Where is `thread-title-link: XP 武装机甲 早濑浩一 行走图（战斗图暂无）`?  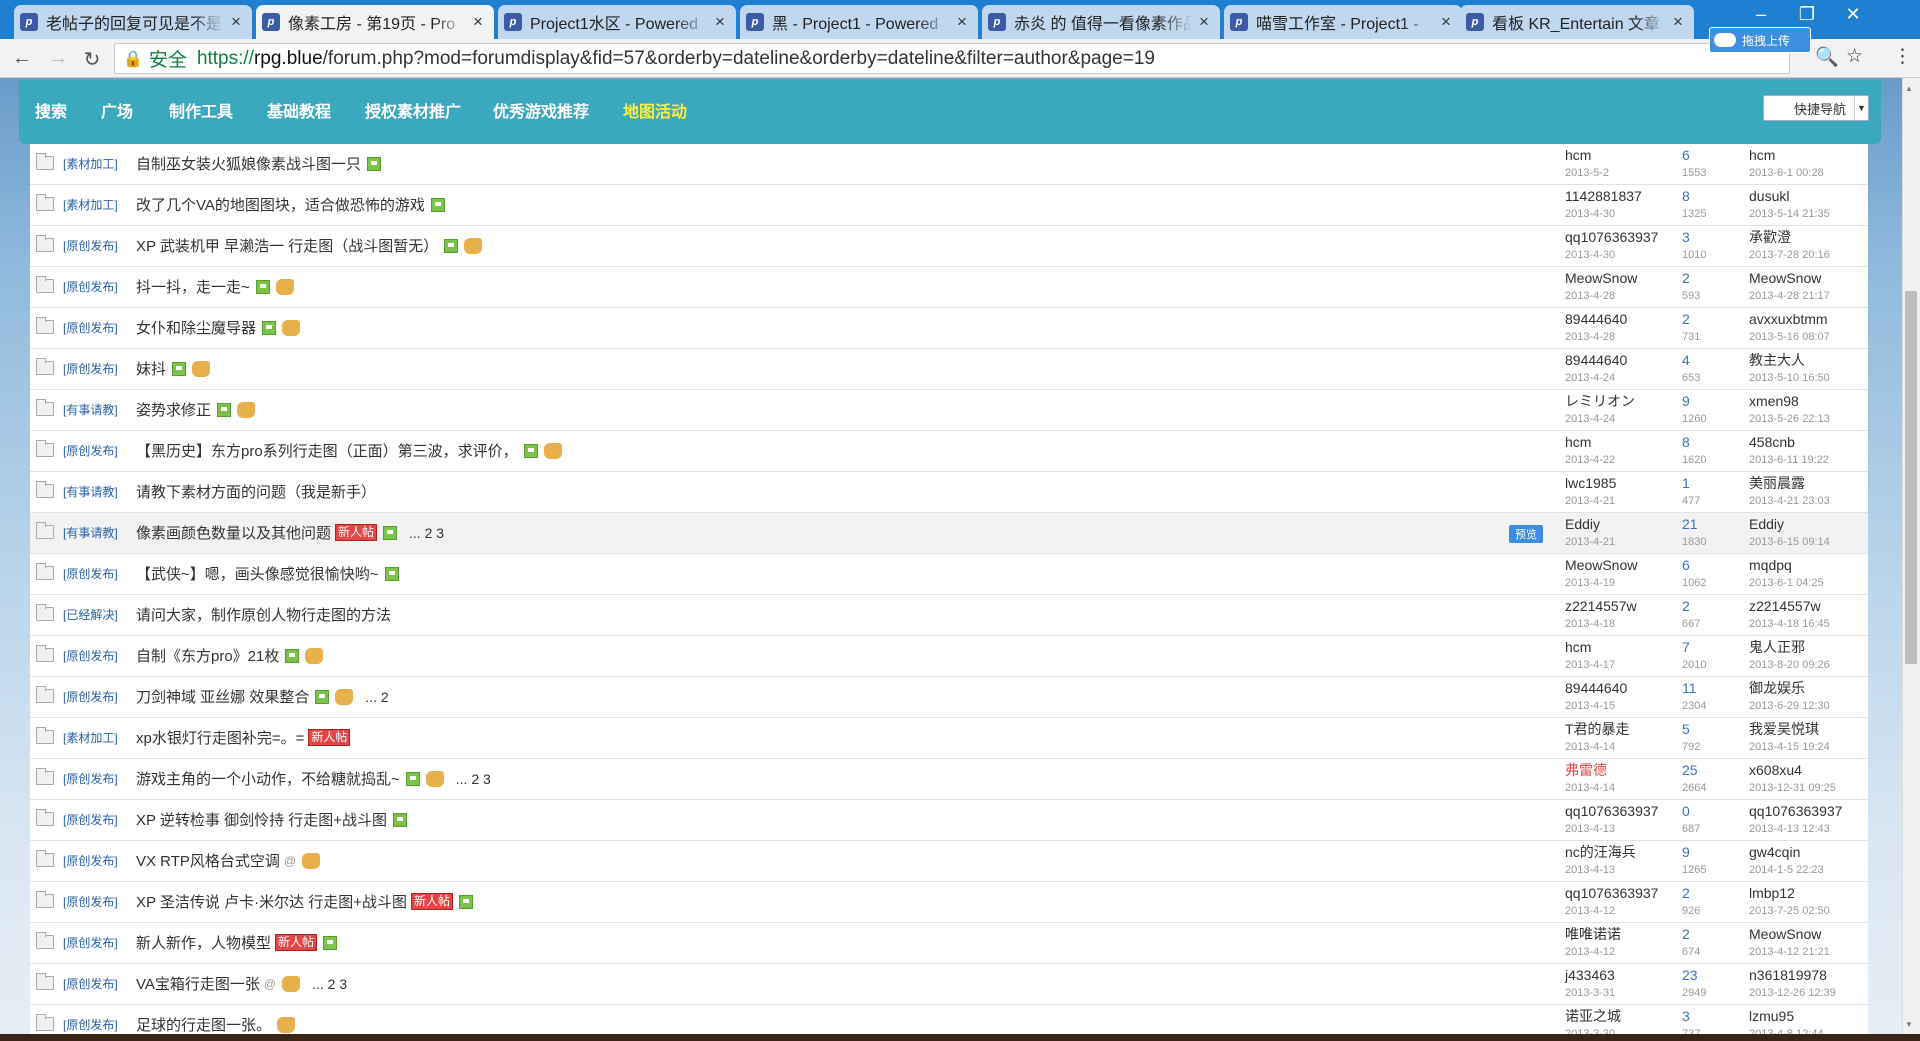
thread-title-link: XP 武装机甲 早濑浩一 行走图（战斗图暂无） is located at coordinates (287, 245).